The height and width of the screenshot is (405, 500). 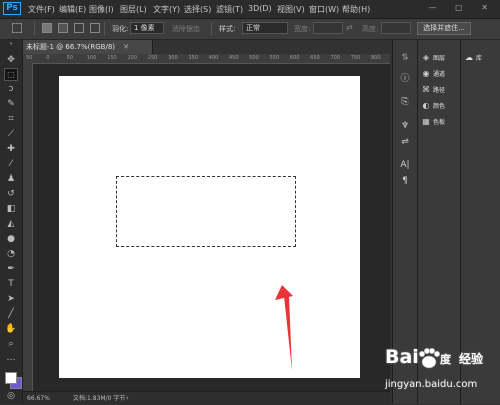 I want to click on swatches-icon: ▦, so click(x=426, y=121).